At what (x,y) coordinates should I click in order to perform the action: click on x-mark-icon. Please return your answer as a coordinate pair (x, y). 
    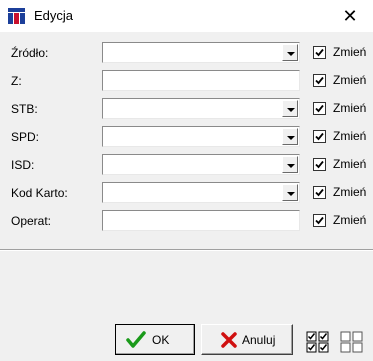
    Looking at the image, I should click on (229, 340).